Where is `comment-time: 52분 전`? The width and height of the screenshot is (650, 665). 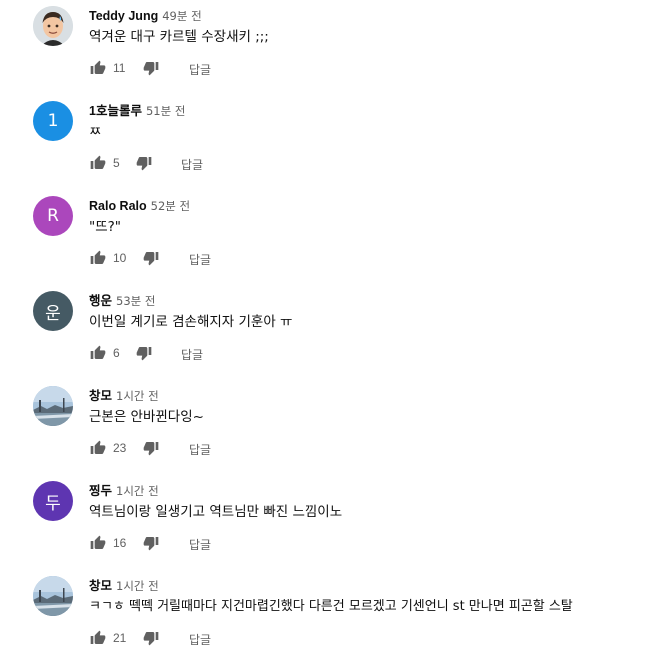 comment-time: 52분 전 is located at coordinates (170, 206).